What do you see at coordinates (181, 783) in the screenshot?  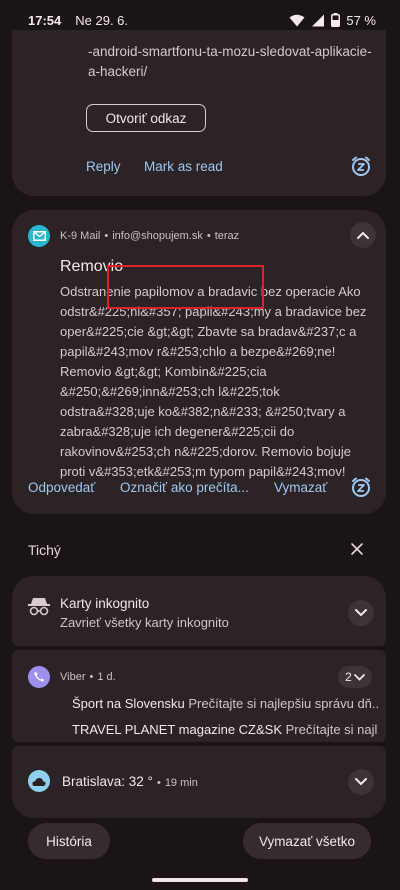 I see `weather-time: 19 min` at bounding box center [181, 783].